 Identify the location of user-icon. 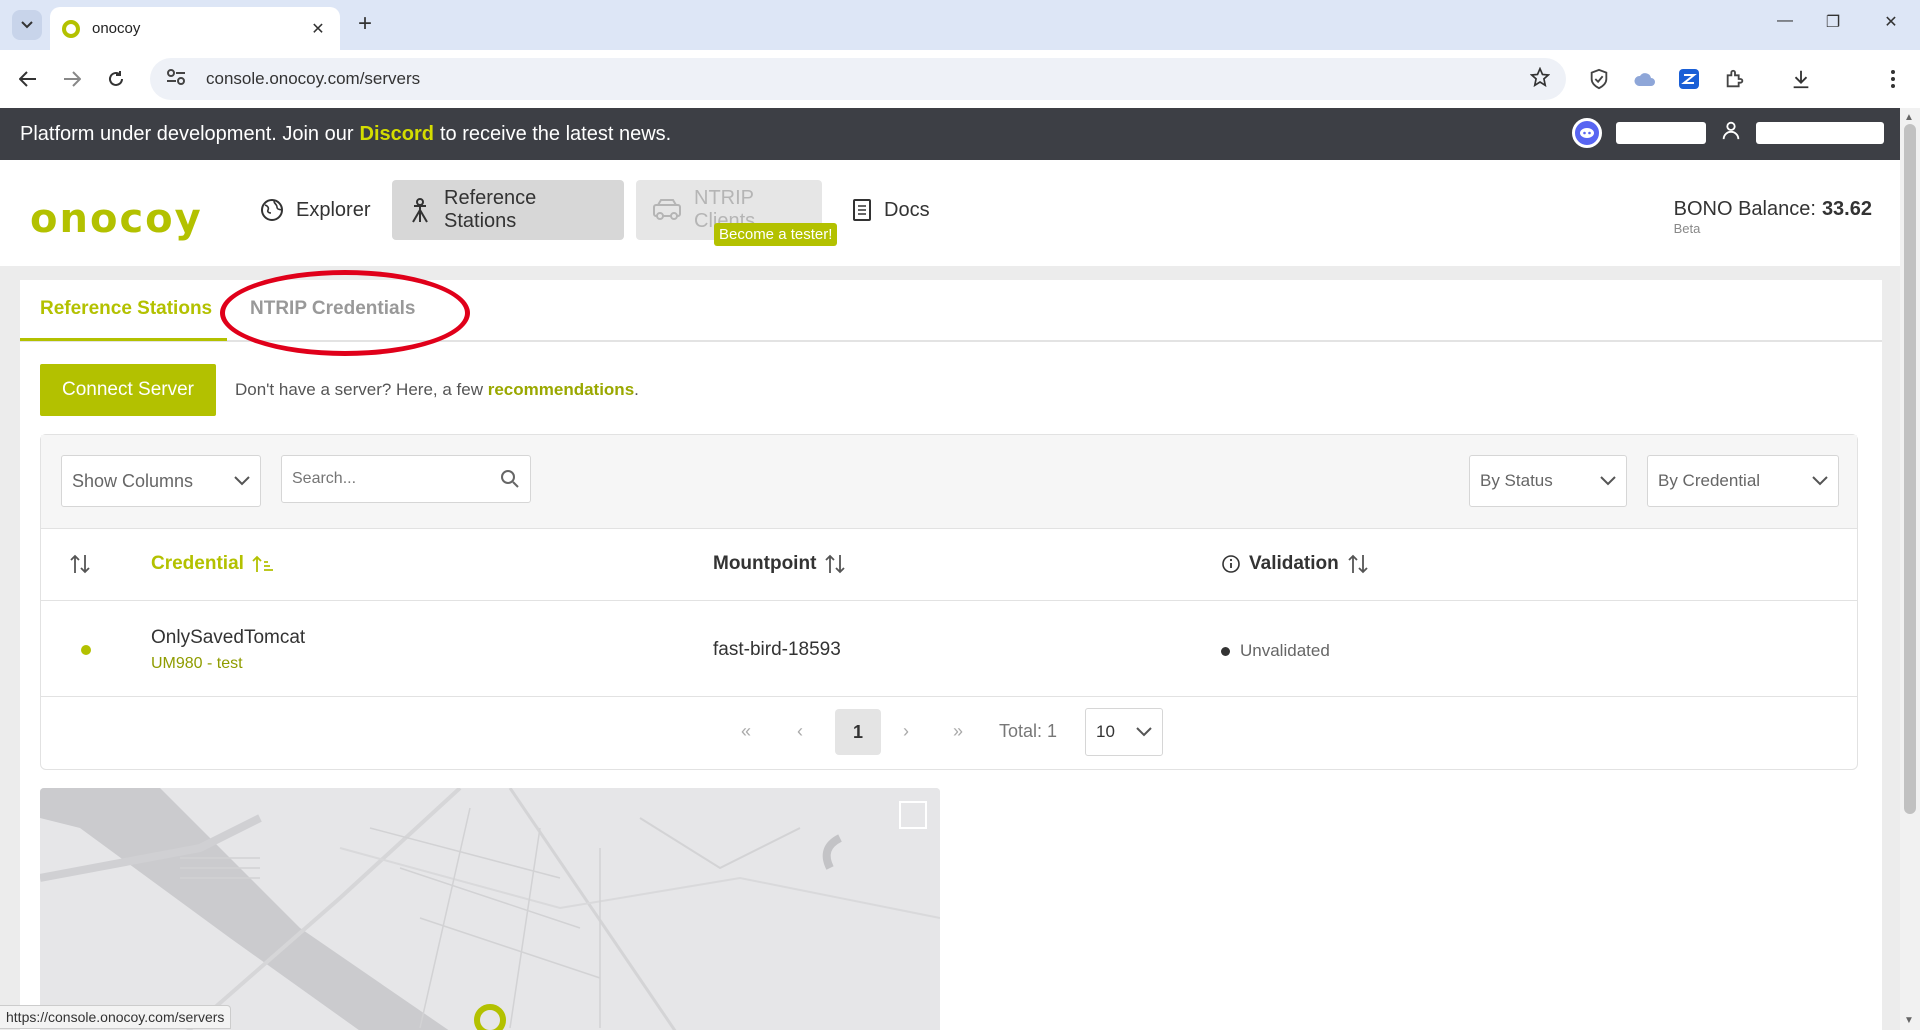
(1731, 133).